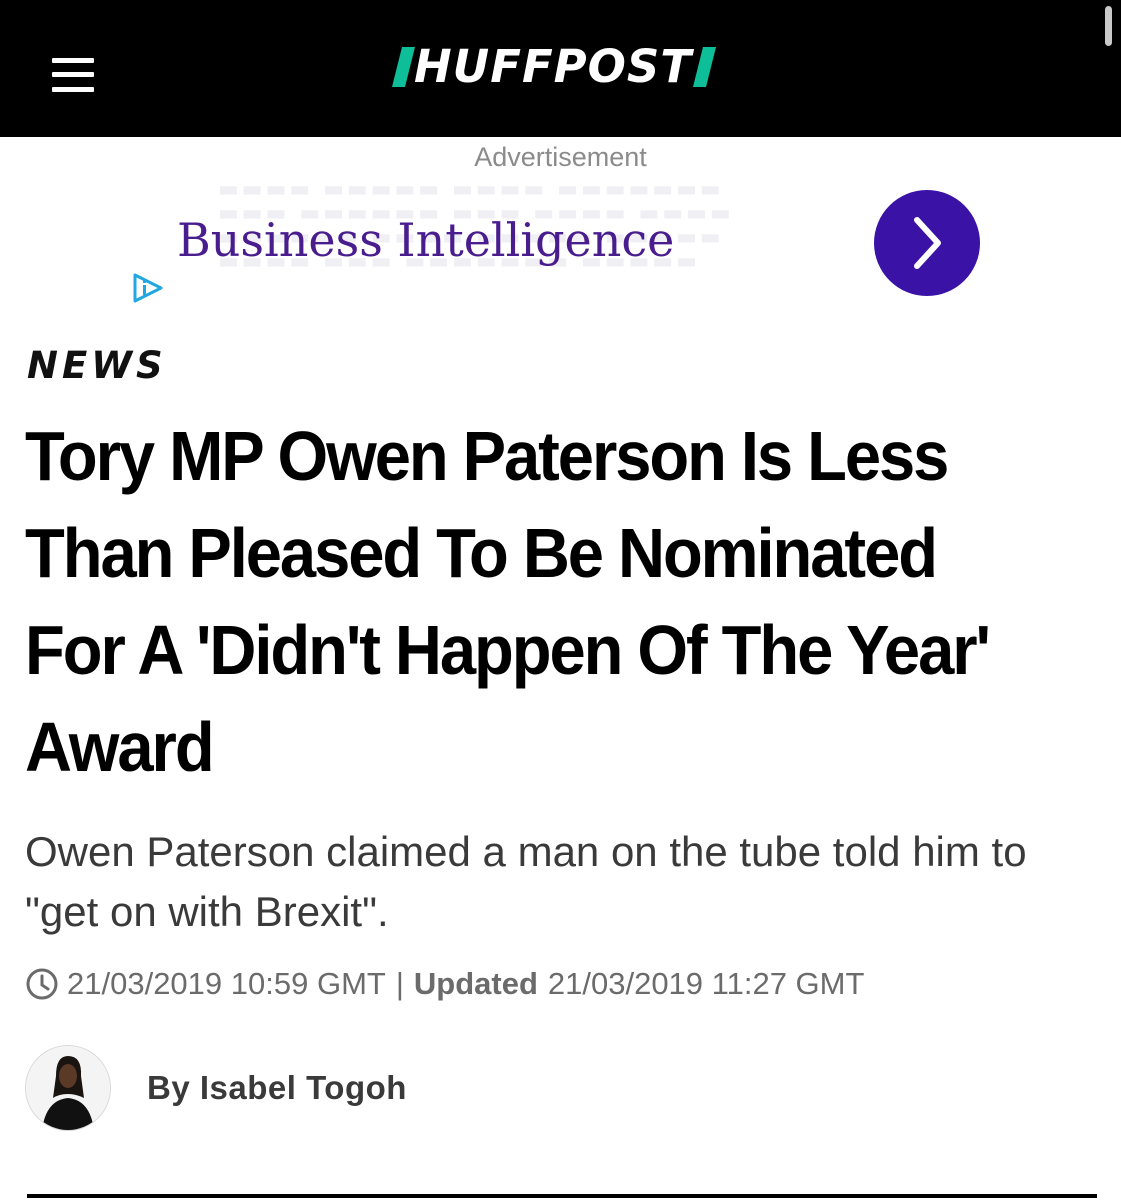 The image size is (1121, 1200). I want to click on huffpost-logo: HUFFPOST, so click(554, 66).